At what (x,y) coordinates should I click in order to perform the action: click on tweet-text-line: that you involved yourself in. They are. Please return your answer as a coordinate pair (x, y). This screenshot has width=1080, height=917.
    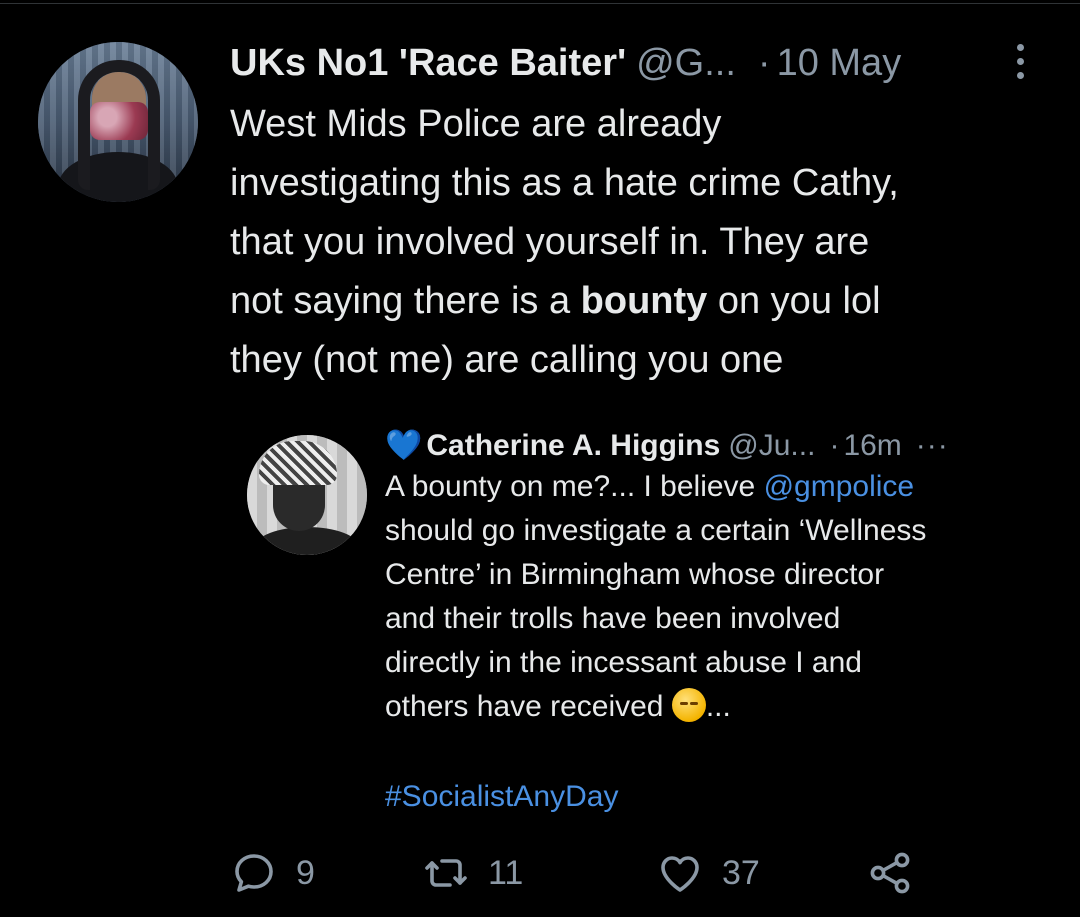
    Looking at the image, I should click on (550, 242).